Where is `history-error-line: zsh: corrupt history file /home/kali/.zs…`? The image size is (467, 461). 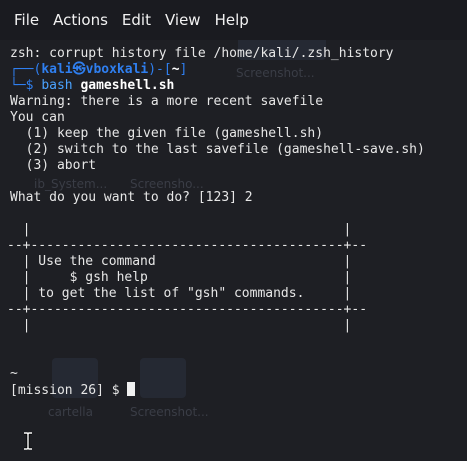
history-error-line: zsh: corrupt history file /home/kali/.zs… is located at coordinates (202, 53).